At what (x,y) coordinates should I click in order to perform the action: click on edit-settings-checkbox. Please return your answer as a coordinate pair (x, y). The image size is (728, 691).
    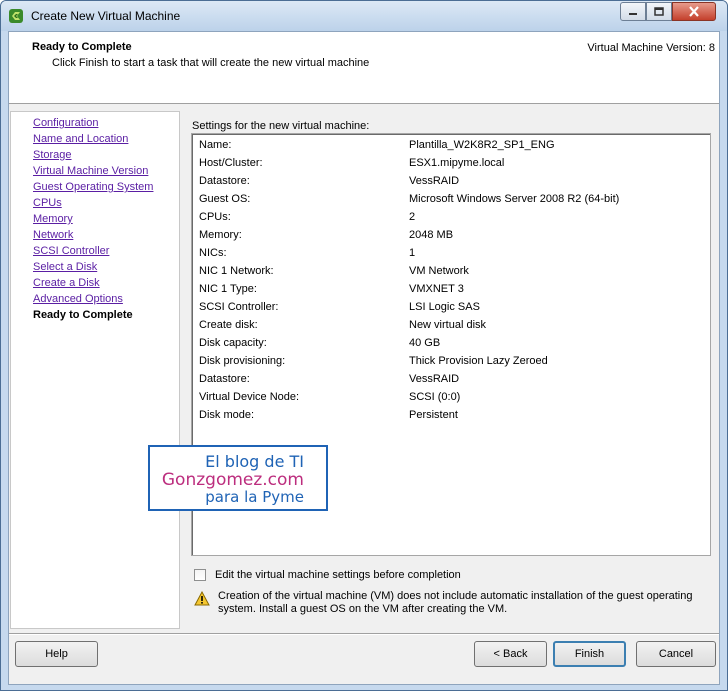
    Looking at the image, I should click on (200, 575).